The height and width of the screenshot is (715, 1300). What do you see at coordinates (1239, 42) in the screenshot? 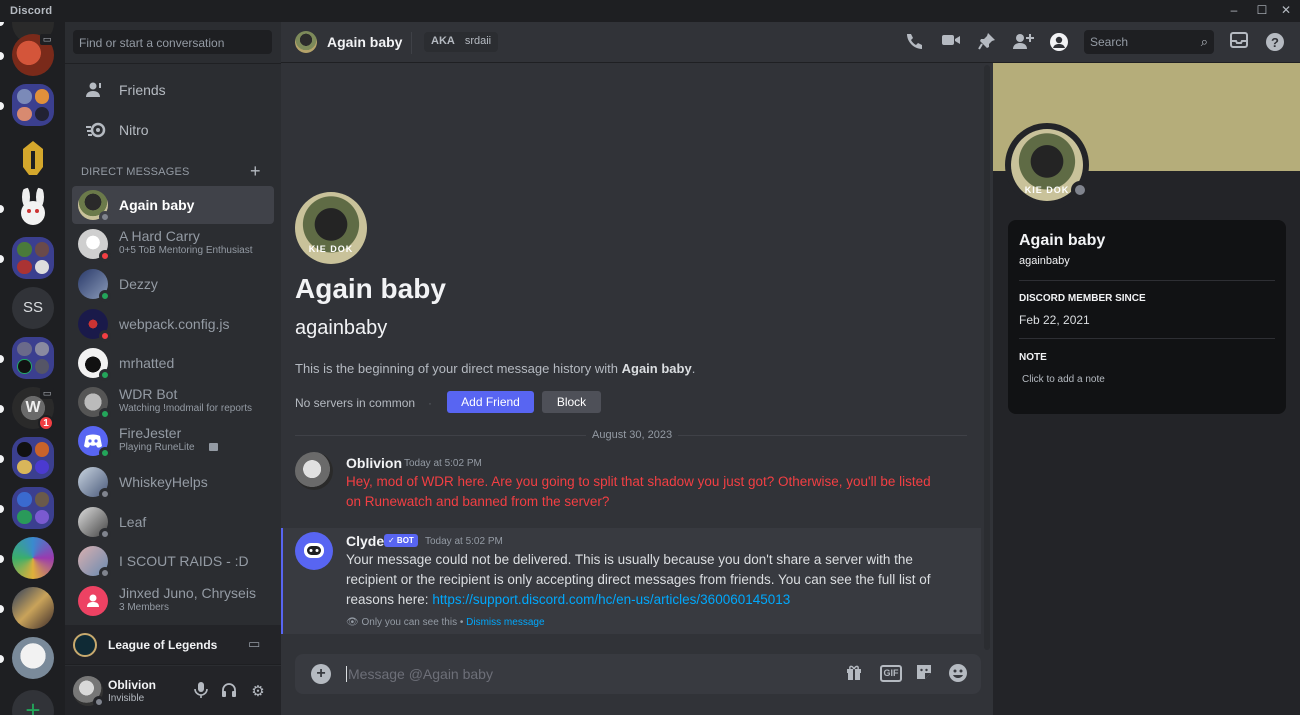
I see `inbox-icon` at bounding box center [1239, 42].